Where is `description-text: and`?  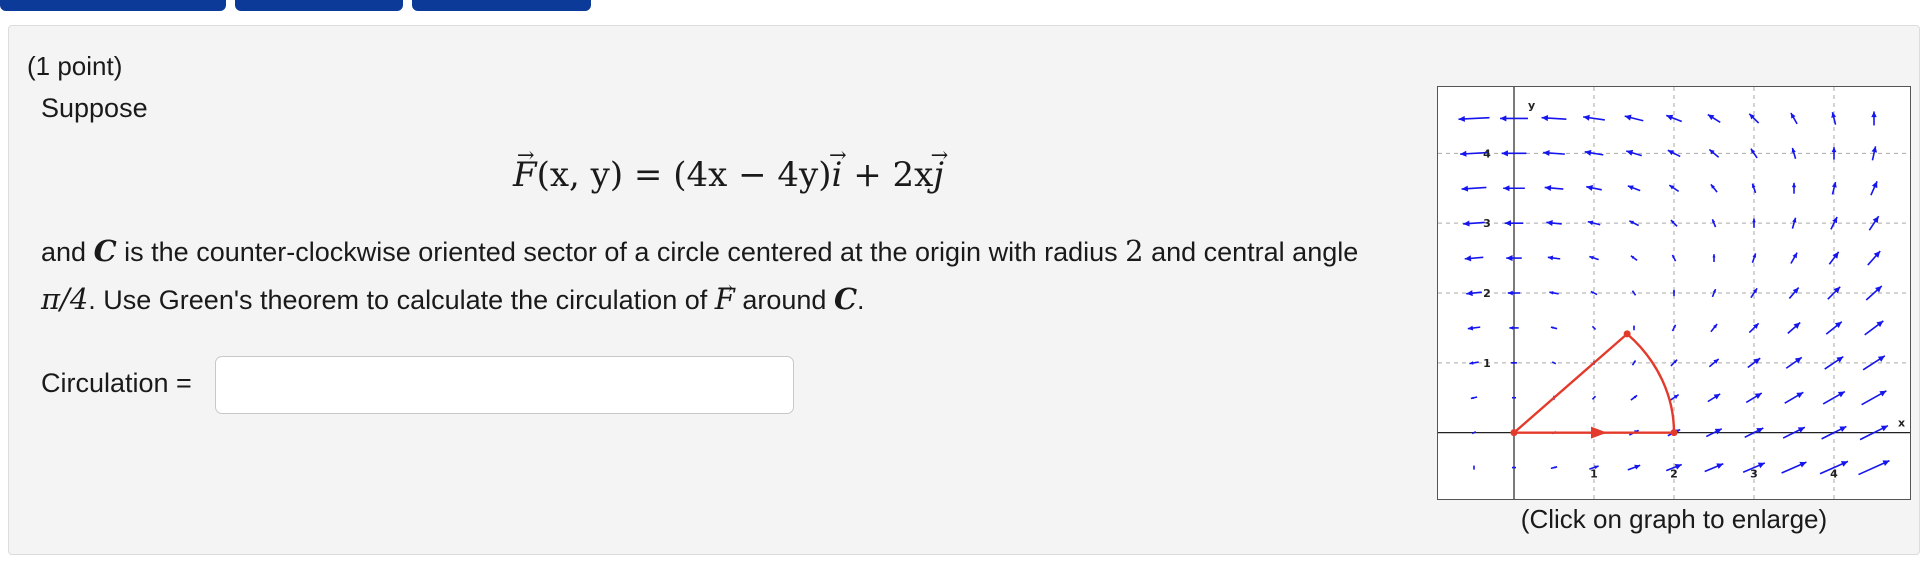 description-text: and is located at coordinates (67, 252).